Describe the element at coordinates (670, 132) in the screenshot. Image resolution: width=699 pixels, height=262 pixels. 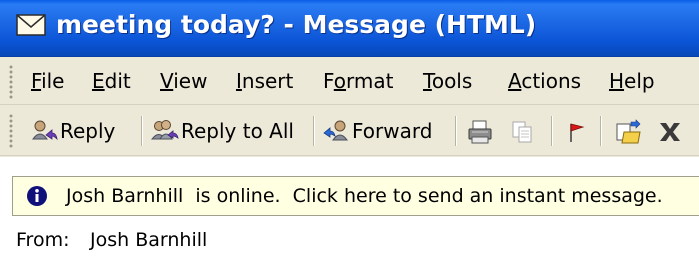
I see `delete-icon` at that location.